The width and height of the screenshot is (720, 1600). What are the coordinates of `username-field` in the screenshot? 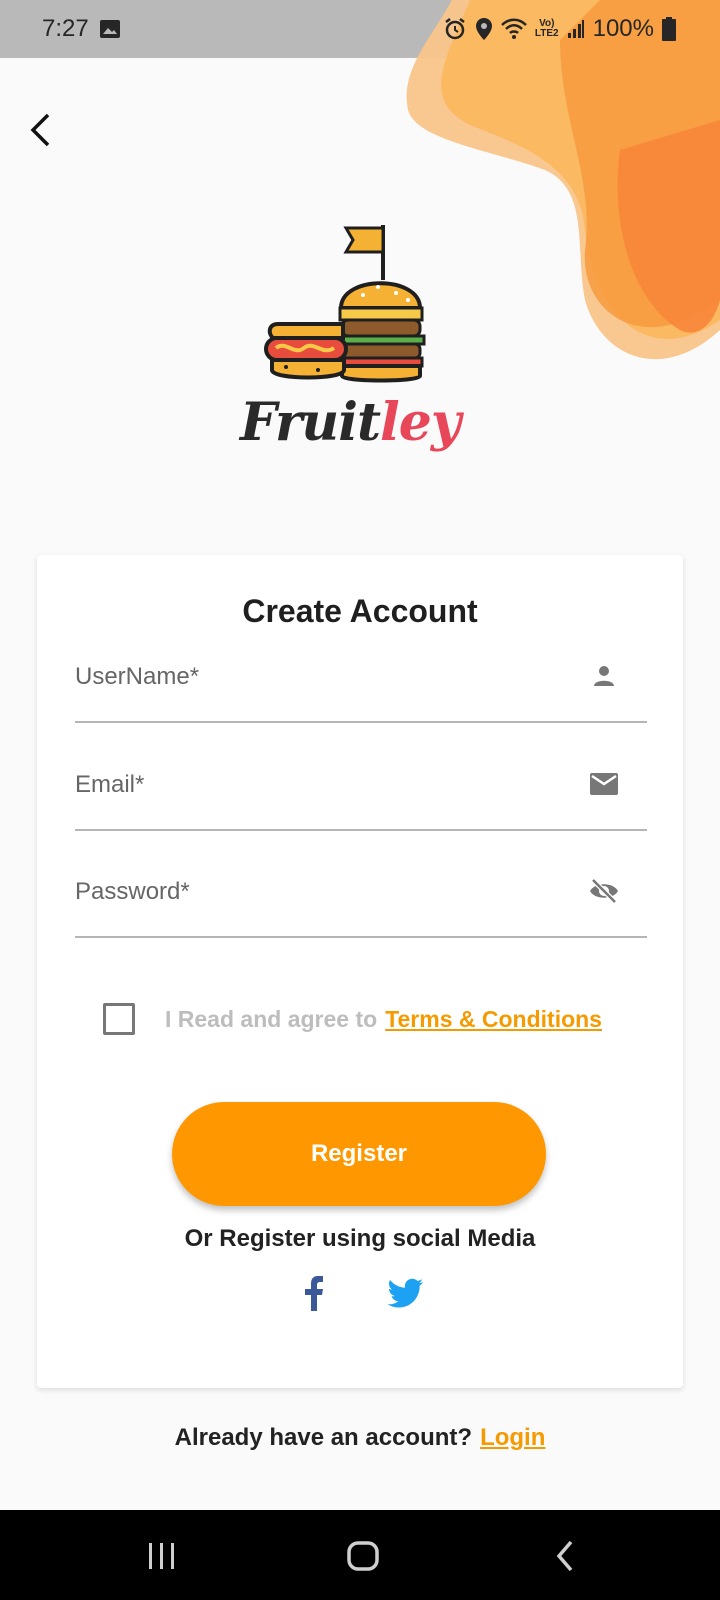 It's located at (361, 685).